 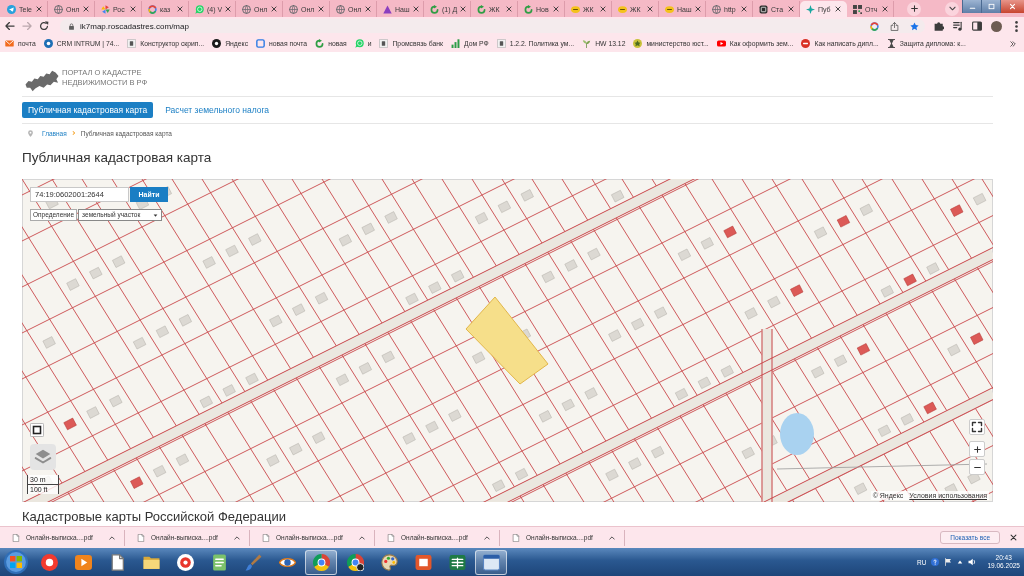 I want to click on help-icon, so click(x=935, y=562).